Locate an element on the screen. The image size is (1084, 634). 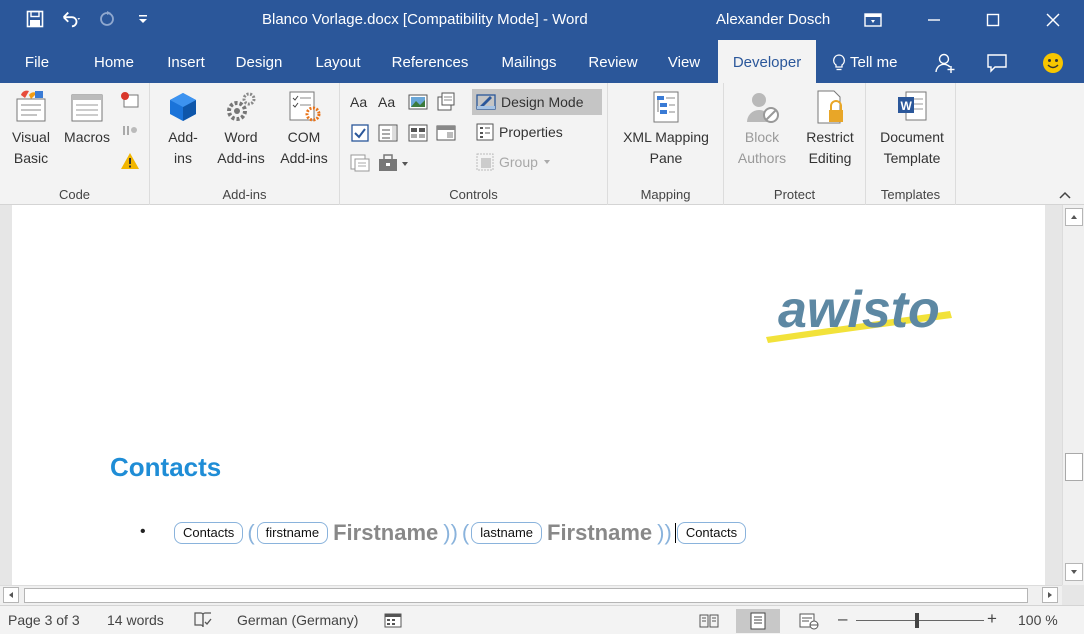
restrict-editing-button: Restrict Editing is located at coordinates (830, 129).